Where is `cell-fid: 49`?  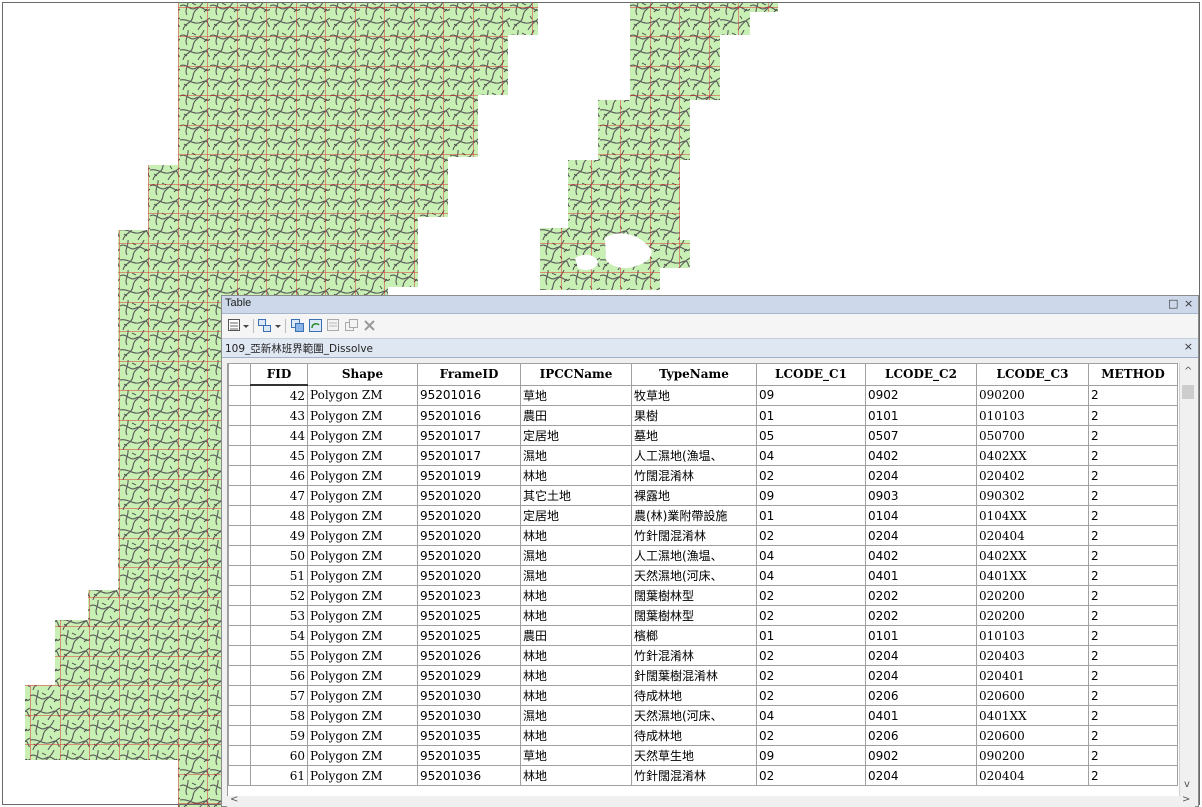 cell-fid: 49 is located at coordinates (279, 535).